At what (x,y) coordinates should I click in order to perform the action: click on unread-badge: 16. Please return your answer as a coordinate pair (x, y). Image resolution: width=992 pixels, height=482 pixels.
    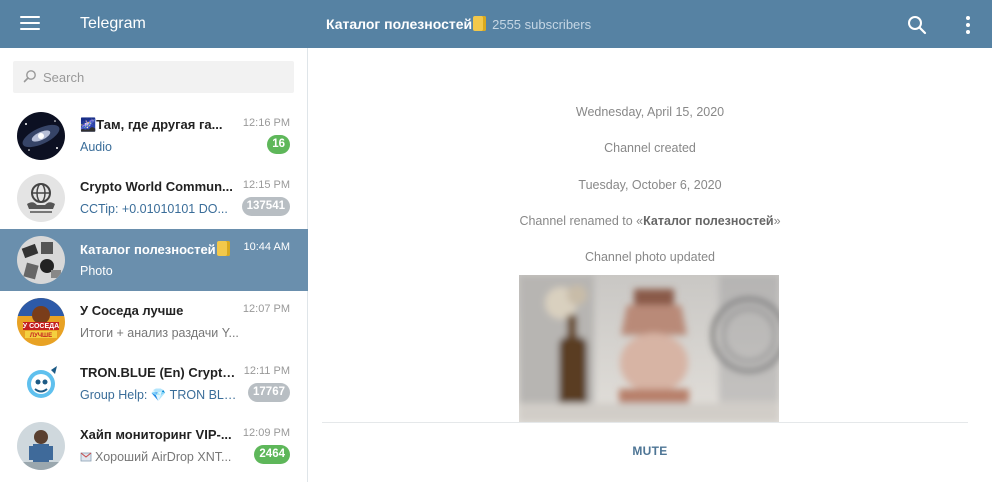
    Looking at the image, I should click on (278, 144).